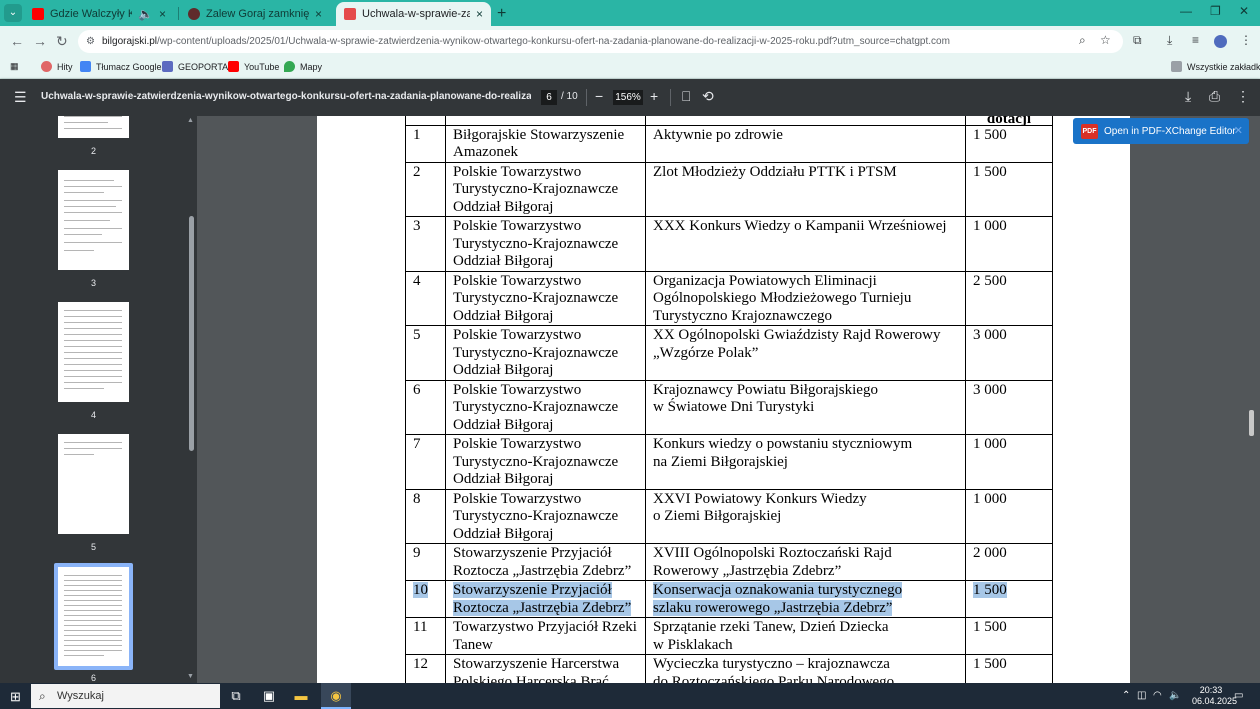  I want to click on fit-page-icon: ⎕, so click(686, 96).